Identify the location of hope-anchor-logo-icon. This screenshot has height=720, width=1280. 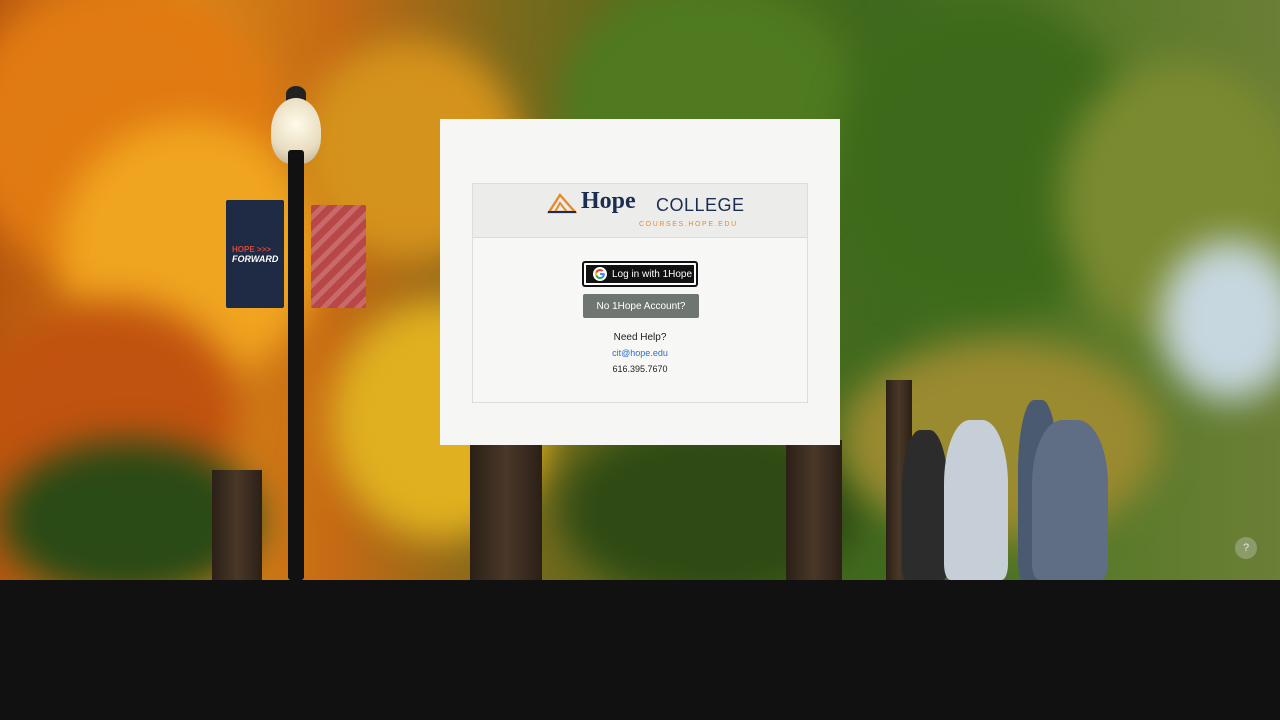
(562, 203).